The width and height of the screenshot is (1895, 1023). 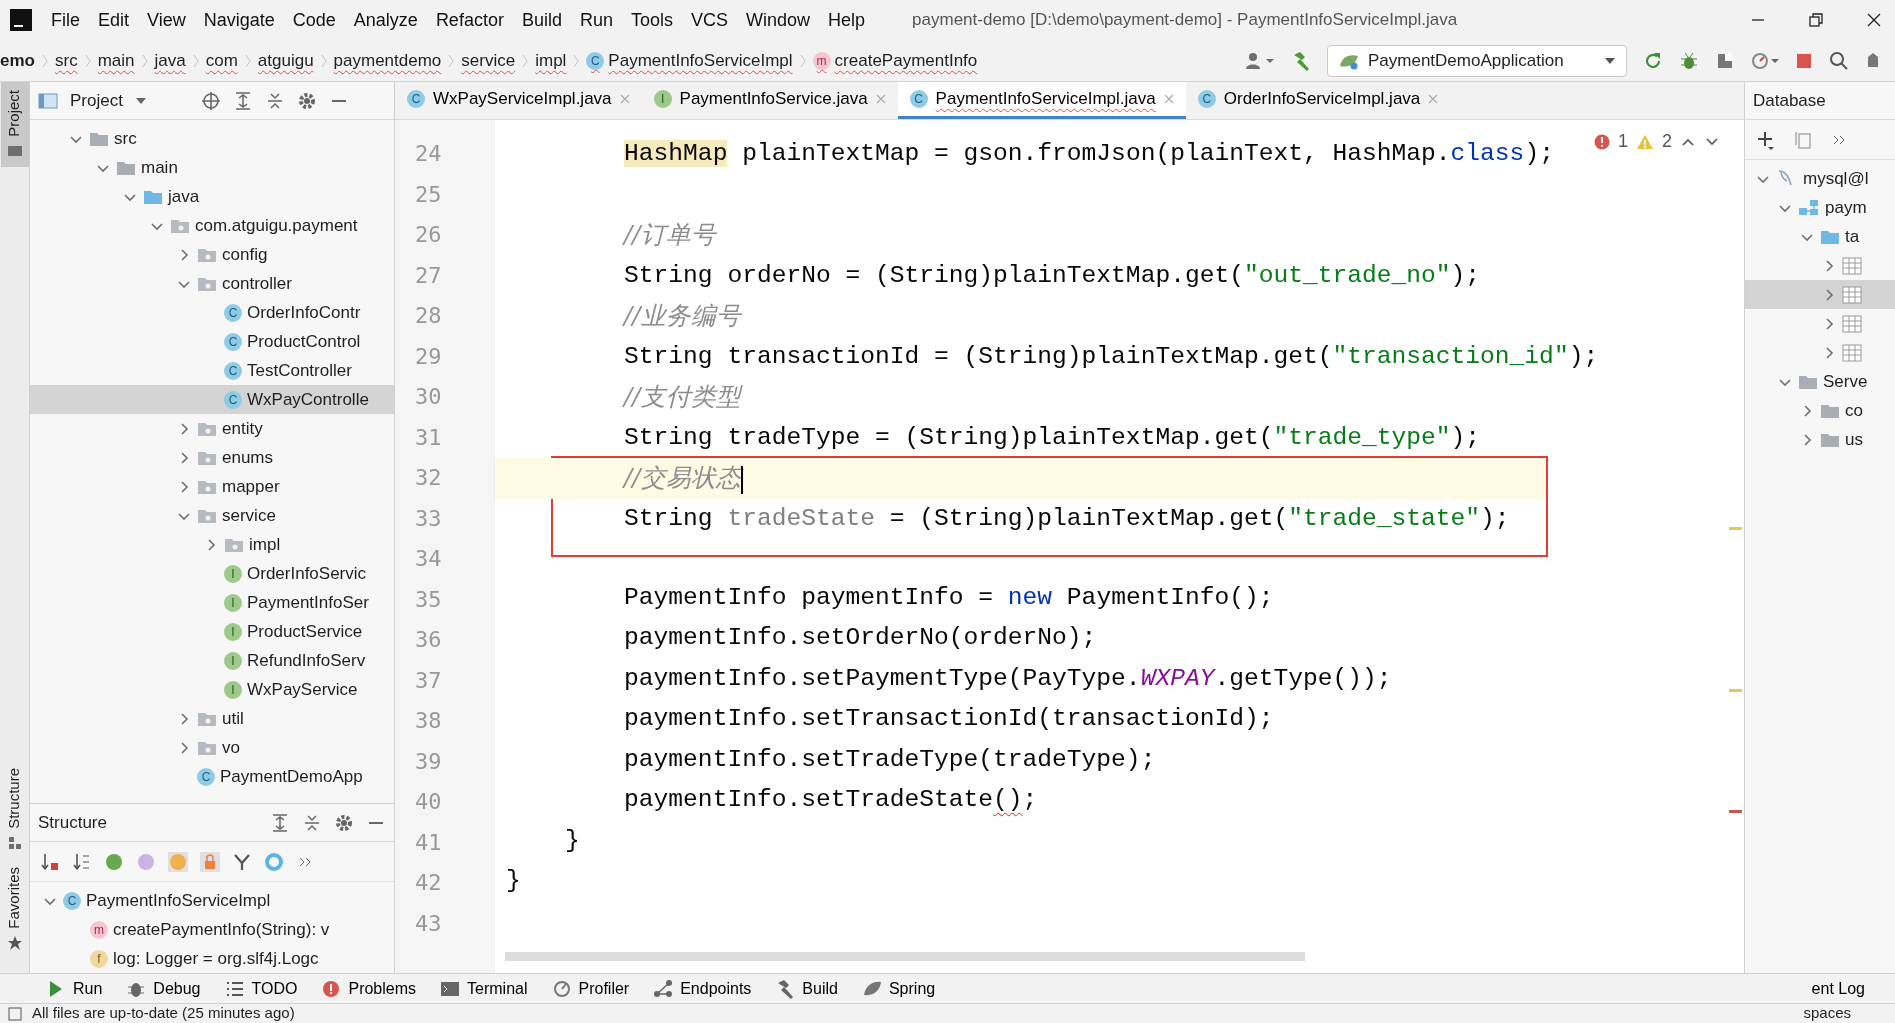 I want to click on breadcrumb: service, so click(x=488, y=60).